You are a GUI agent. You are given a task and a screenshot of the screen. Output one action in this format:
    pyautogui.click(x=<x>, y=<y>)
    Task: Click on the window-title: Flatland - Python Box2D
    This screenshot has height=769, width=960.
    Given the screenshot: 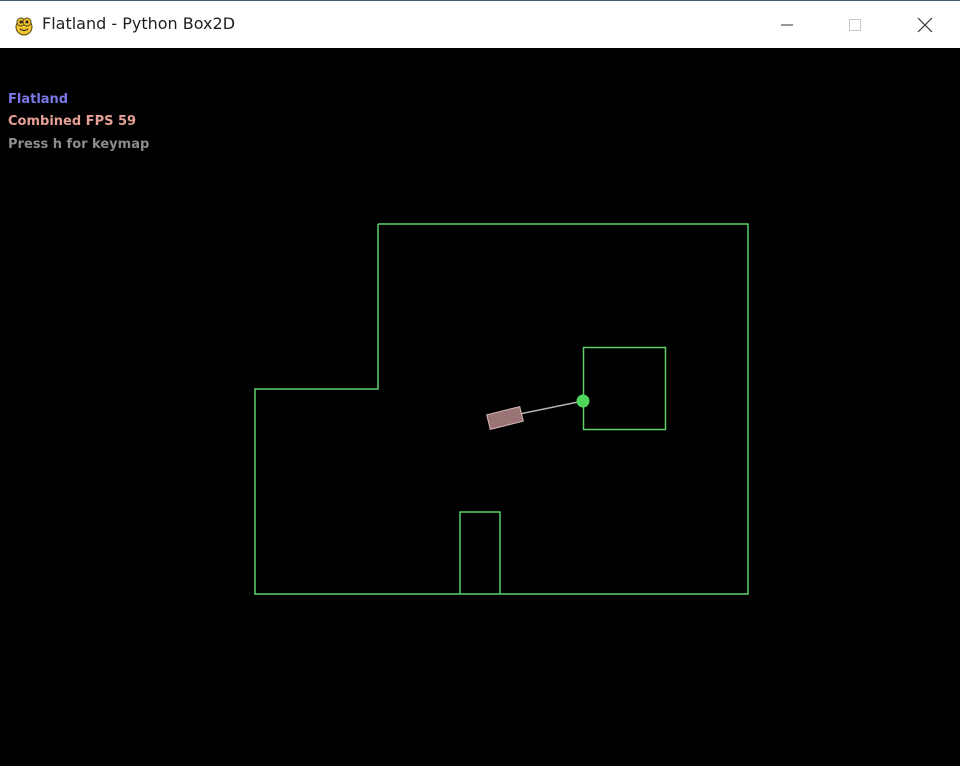 What is the action you would take?
    pyautogui.click(x=139, y=23)
    